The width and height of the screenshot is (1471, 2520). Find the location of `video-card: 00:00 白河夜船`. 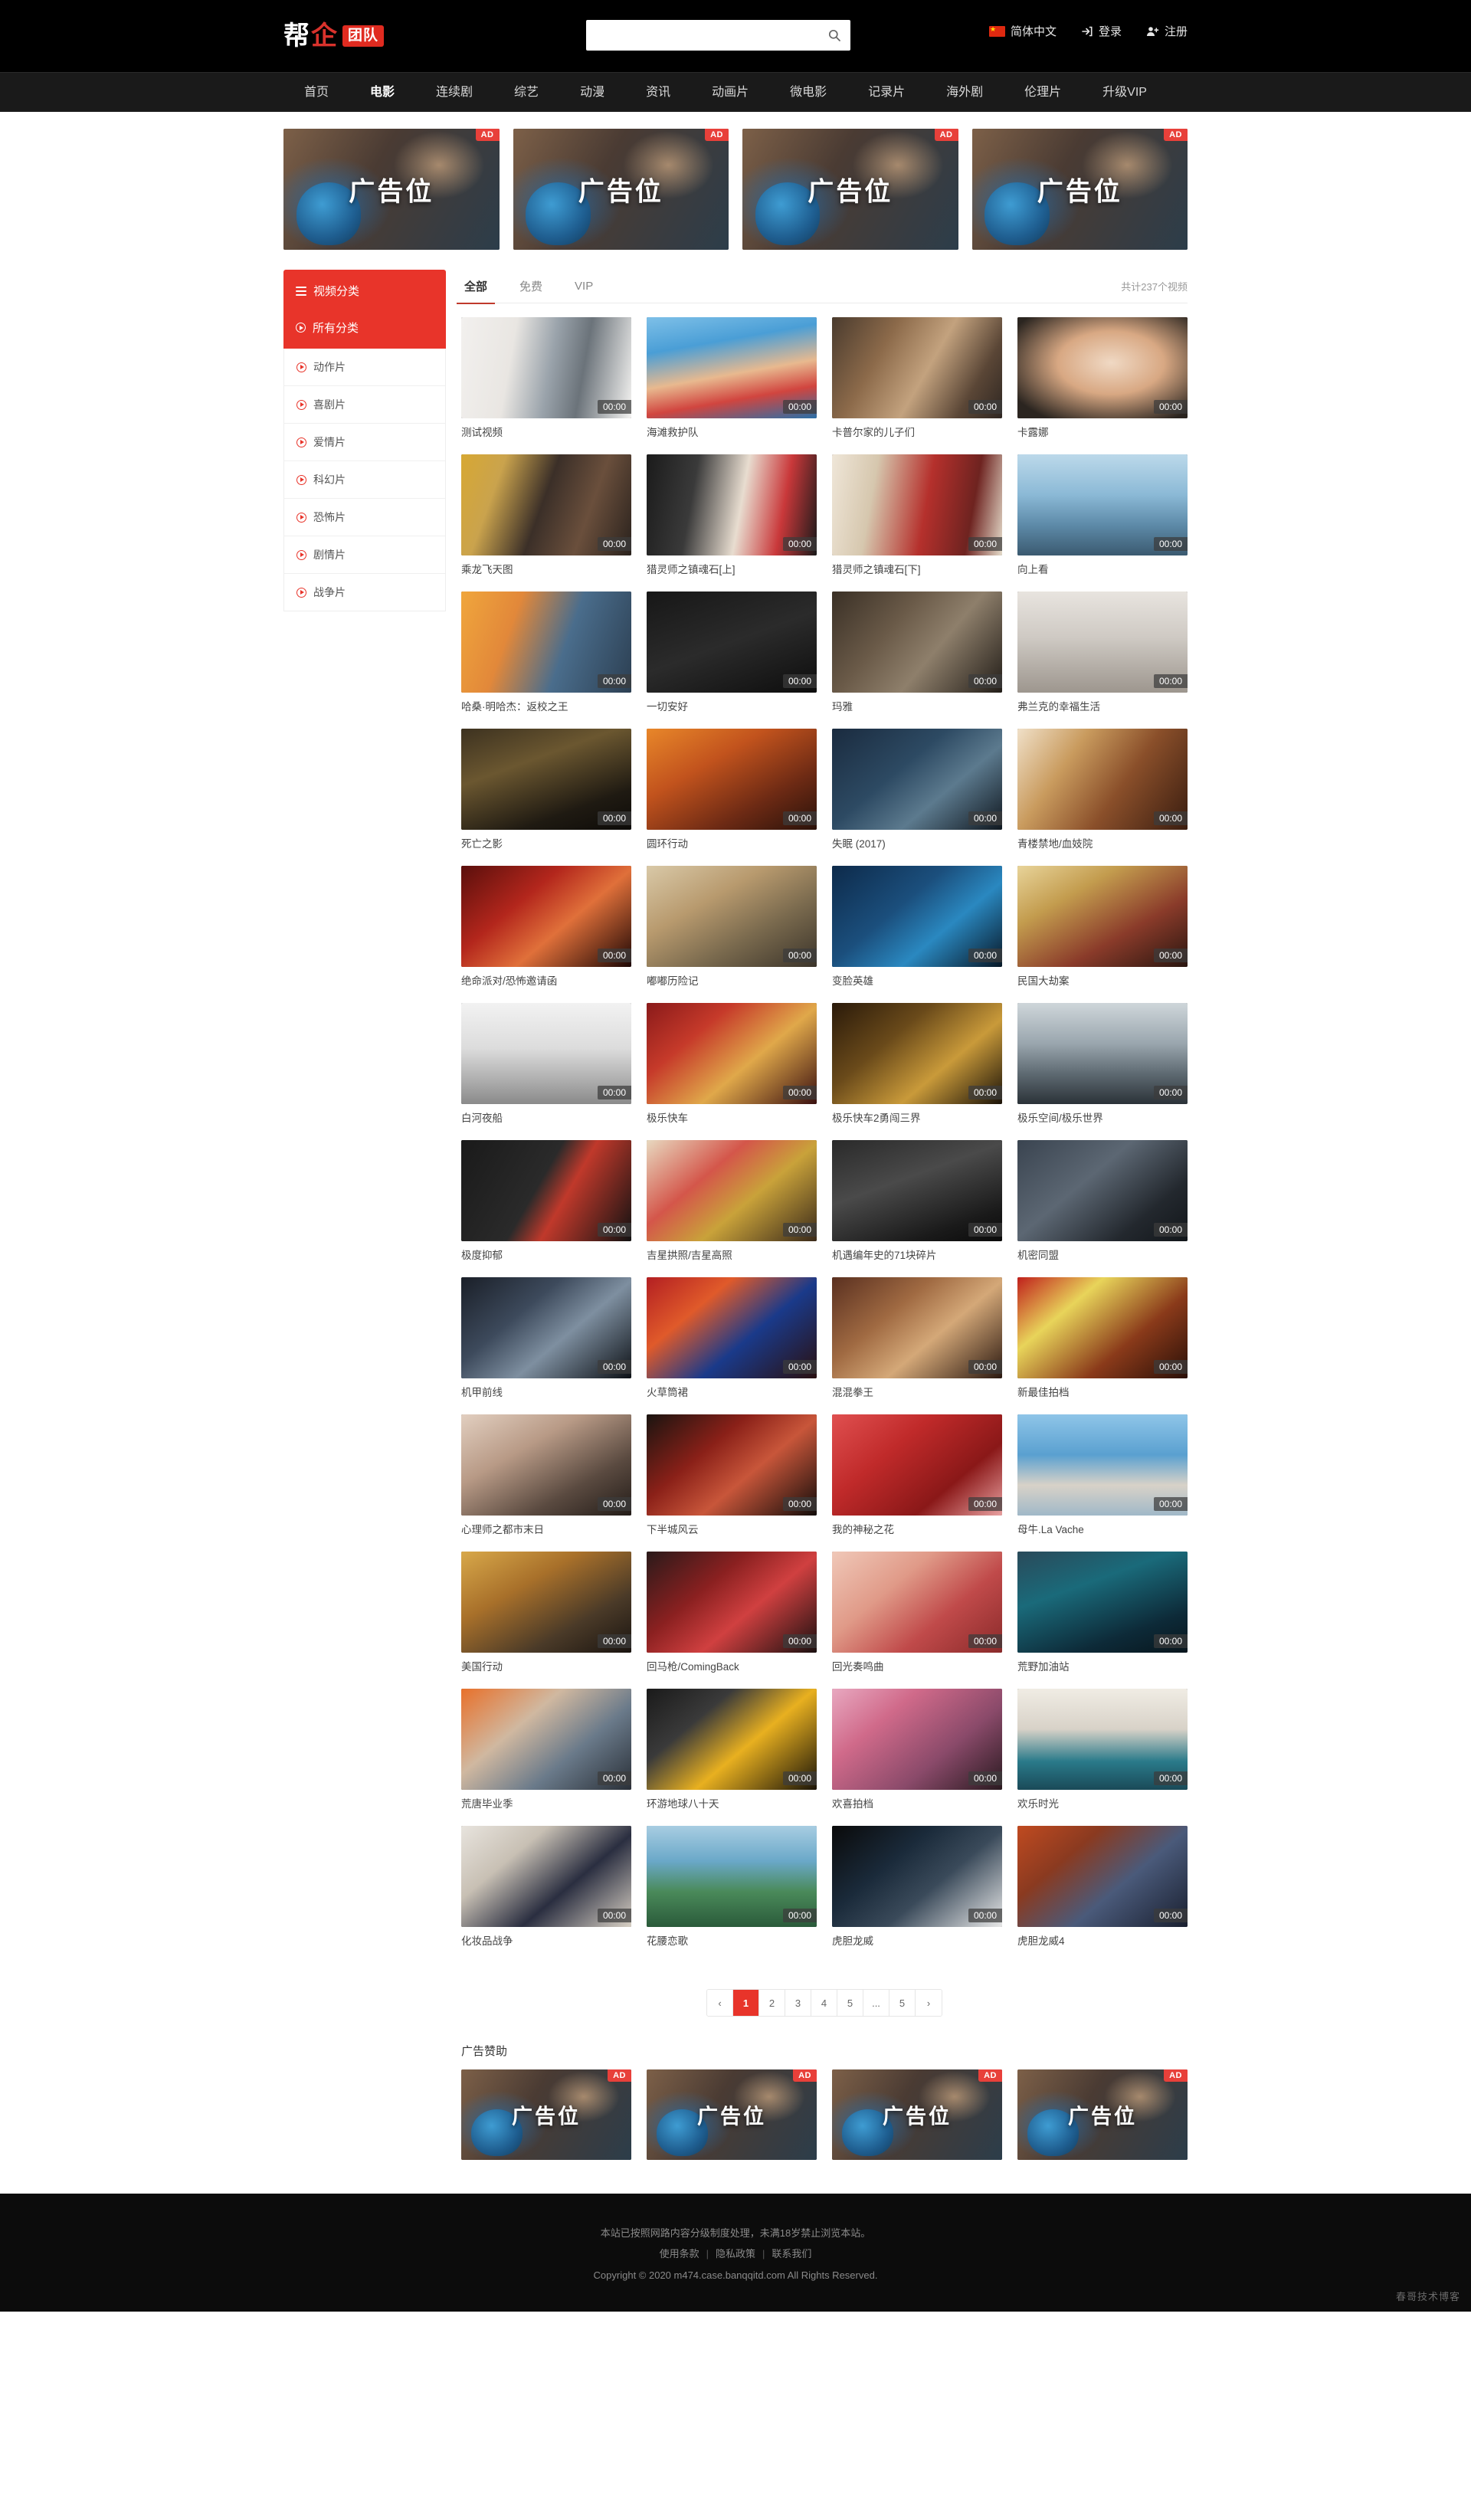

video-card: 00:00 白河夜船 is located at coordinates (546, 1064).